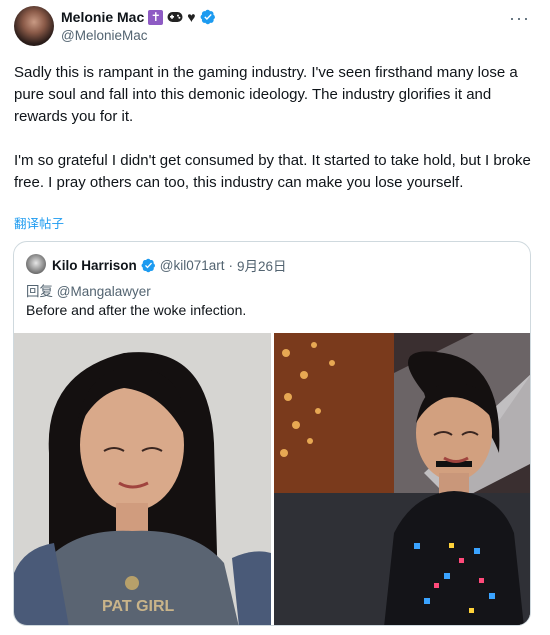 Image resolution: width=550 pixels, height=635 pixels. I want to click on more-horizontal-icon: ···, so click(519, 18).